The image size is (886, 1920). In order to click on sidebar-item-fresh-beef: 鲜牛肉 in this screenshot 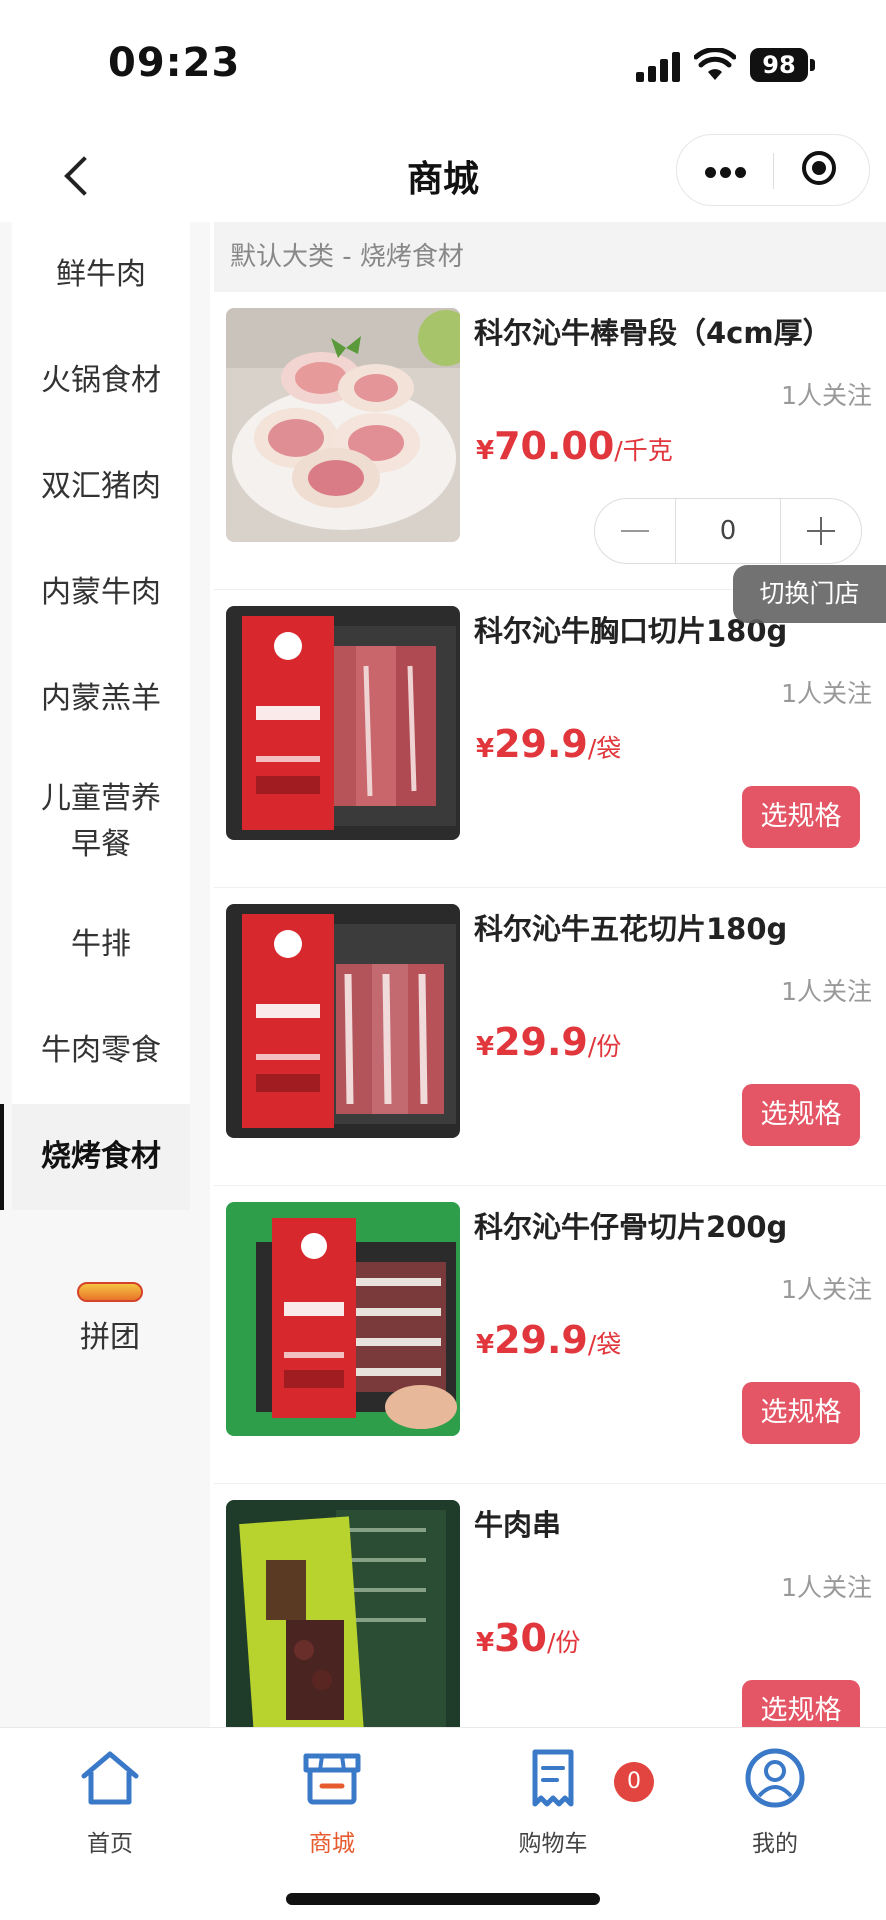, I will do `click(101, 275)`.